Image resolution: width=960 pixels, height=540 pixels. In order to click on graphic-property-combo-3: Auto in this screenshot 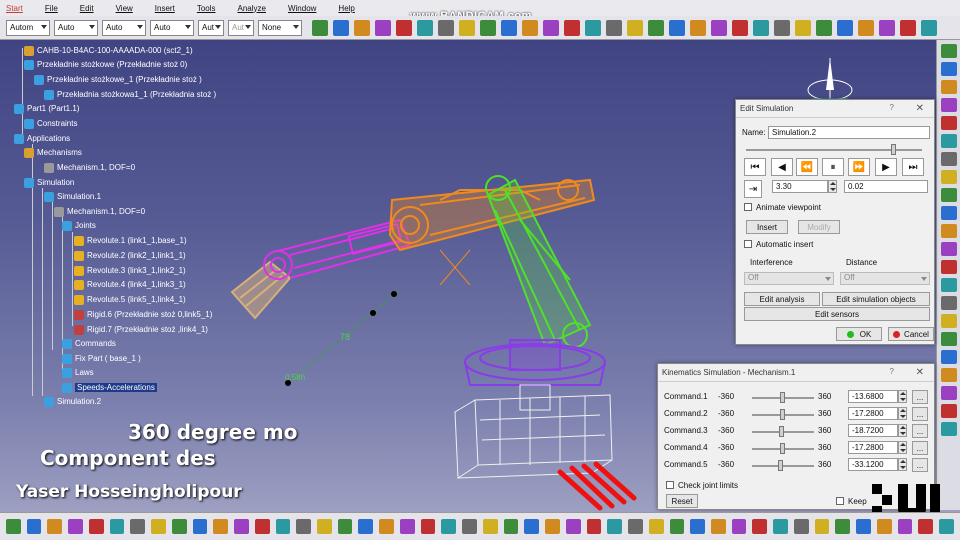, I will do `click(124, 27)`.